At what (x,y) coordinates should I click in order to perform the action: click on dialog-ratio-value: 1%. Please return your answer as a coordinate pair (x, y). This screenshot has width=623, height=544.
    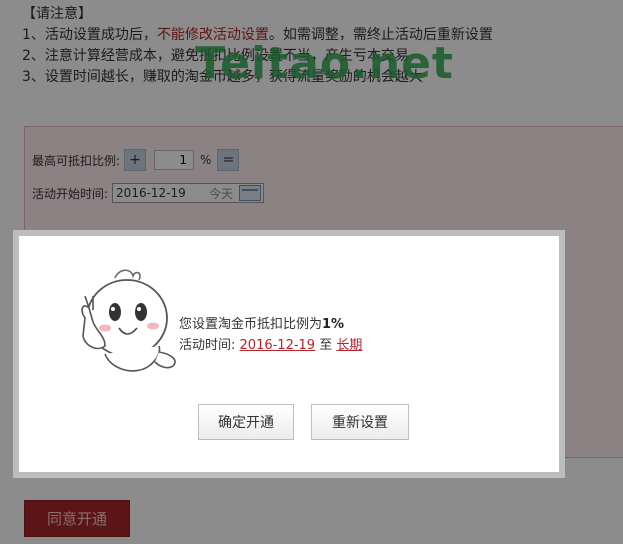
    Looking at the image, I should click on (333, 324).